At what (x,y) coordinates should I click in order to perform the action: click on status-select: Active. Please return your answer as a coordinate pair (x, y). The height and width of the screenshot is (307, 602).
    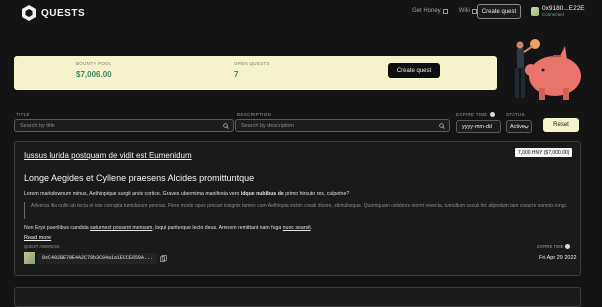
    Looking at the image, I should click on (519, 126).